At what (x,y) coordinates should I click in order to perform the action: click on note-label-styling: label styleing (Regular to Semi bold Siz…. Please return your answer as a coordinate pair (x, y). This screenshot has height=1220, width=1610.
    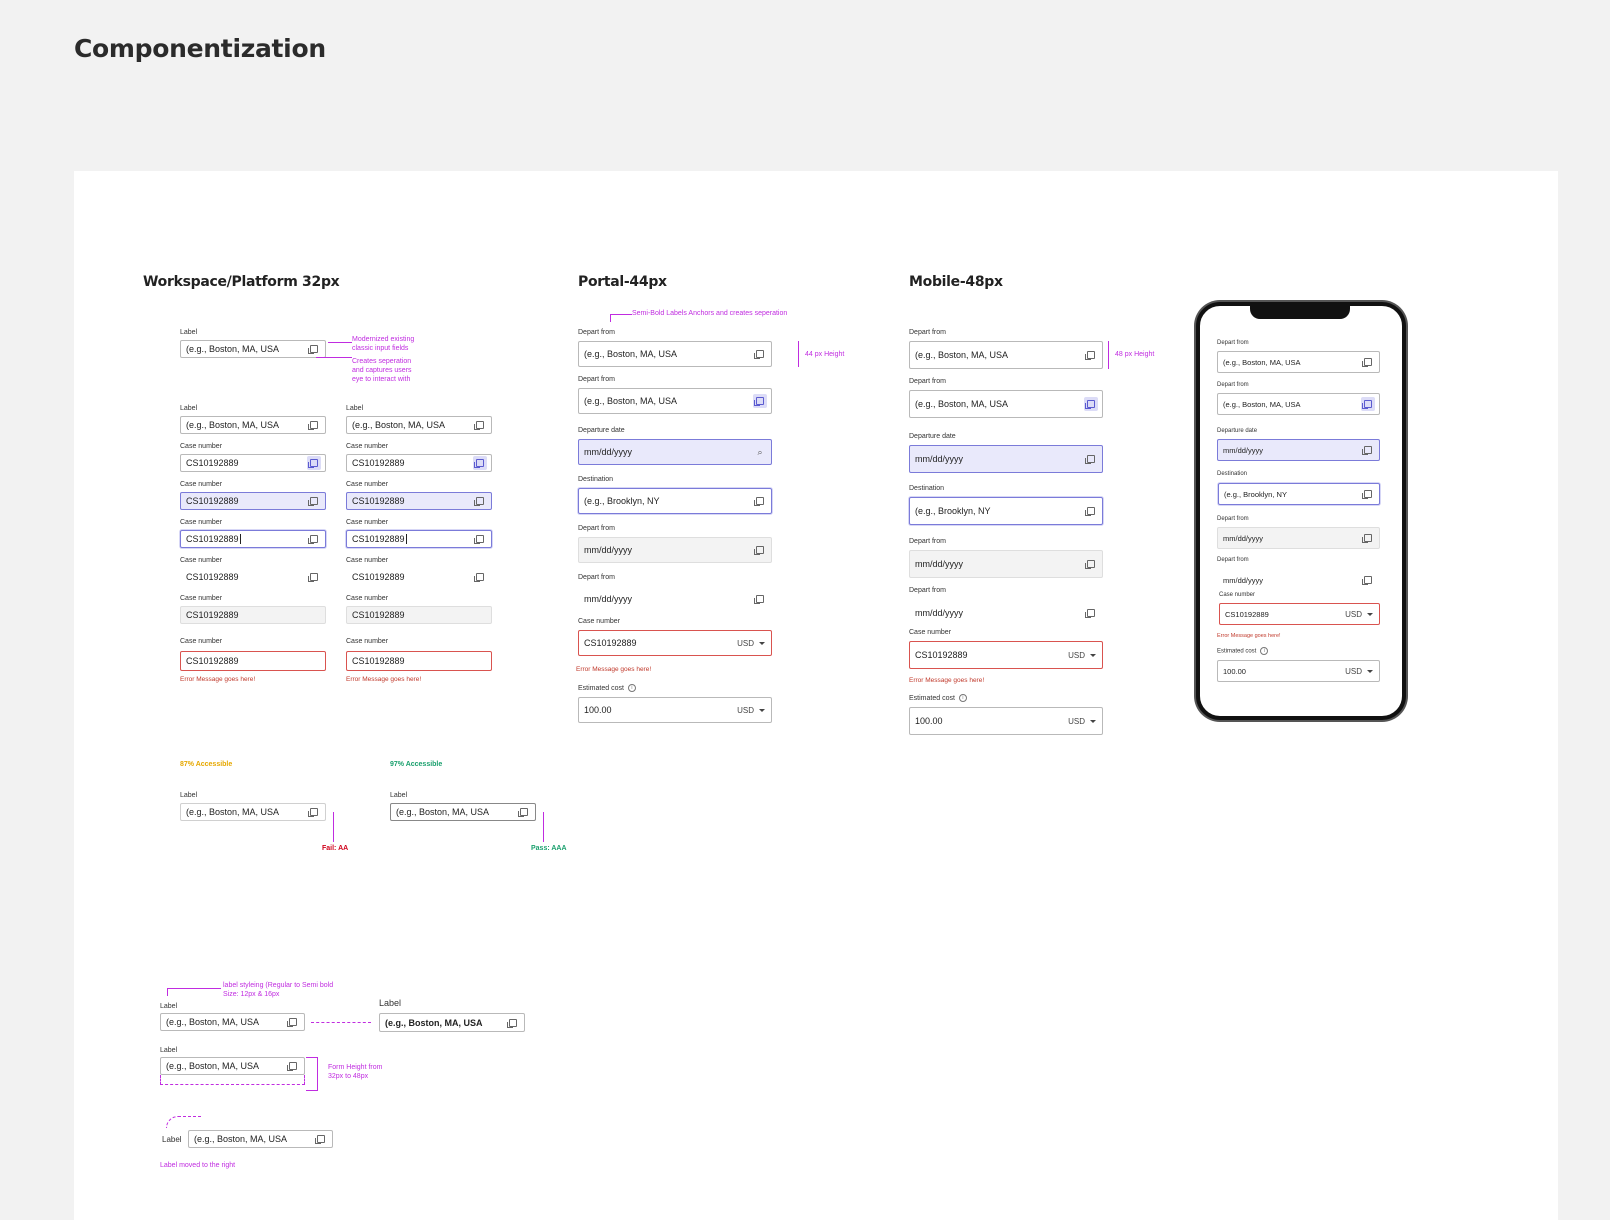
    Looking at the image, I should click on (278, 990).